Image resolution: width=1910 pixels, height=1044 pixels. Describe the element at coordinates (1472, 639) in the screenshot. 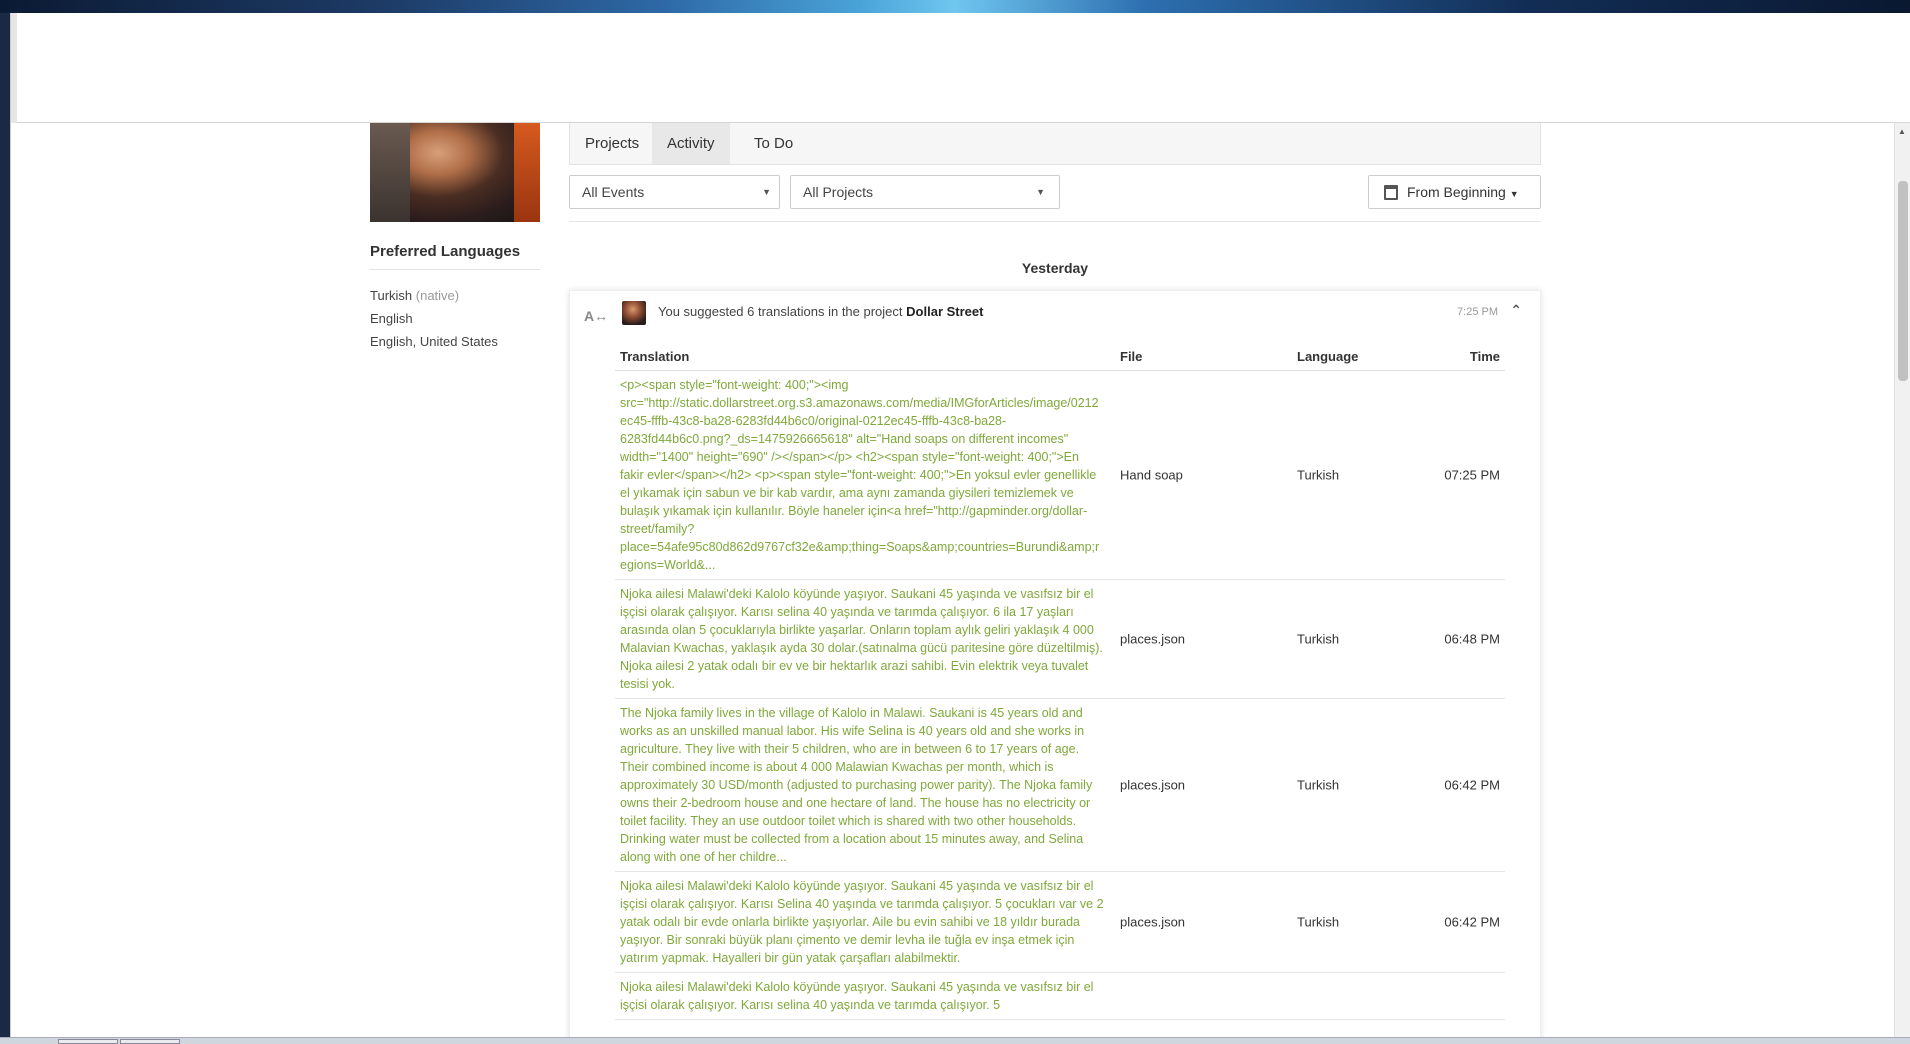

I see `time-cell: 06:48 PM` at that location.